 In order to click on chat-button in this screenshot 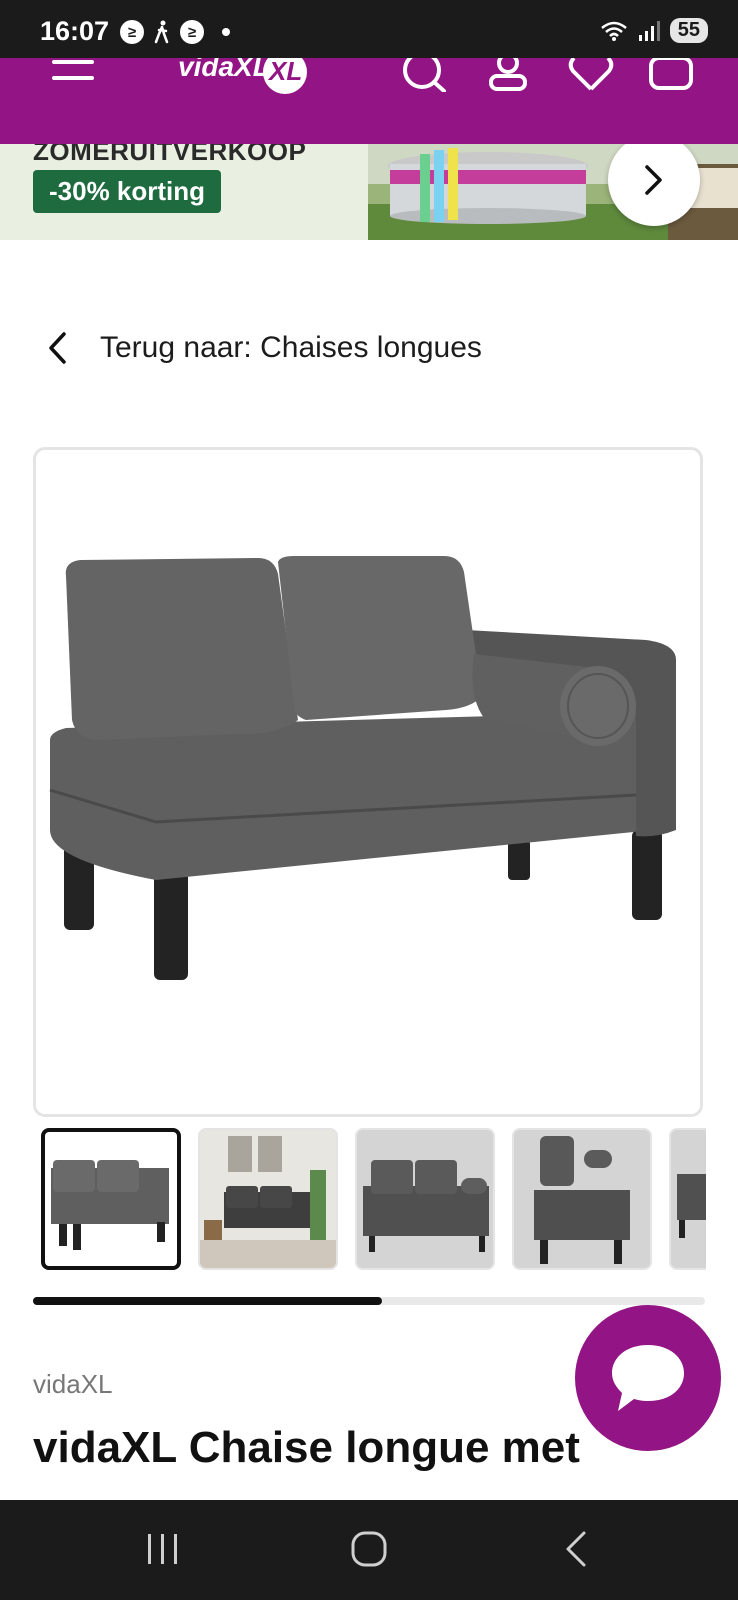, I will do `click(648, 1378)`.